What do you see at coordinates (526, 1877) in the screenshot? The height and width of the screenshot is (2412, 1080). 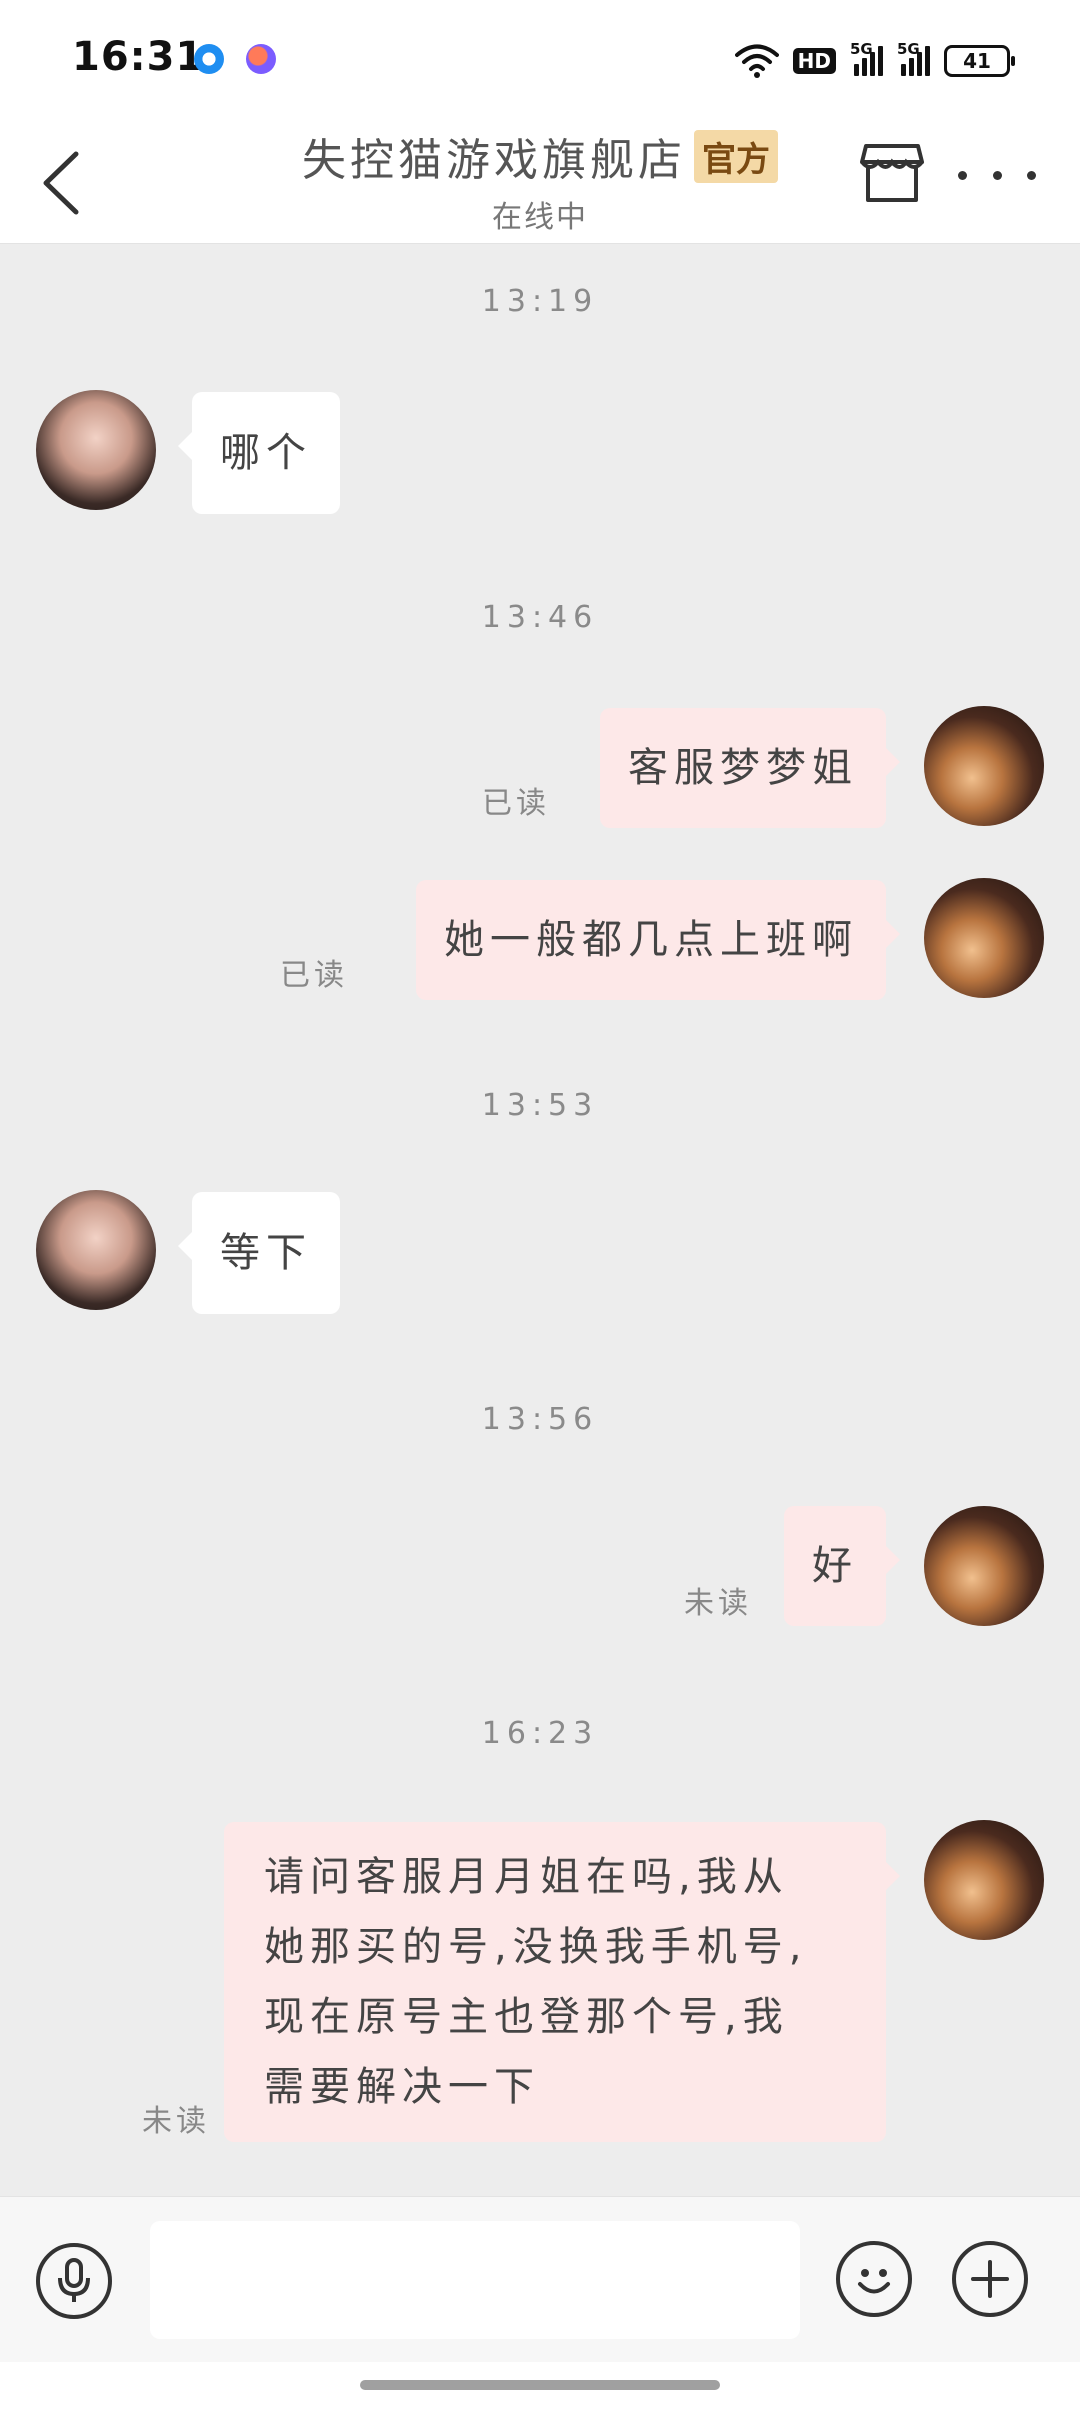 I see `message-line: 请问客服月月姐在吗,我从` at bounding box center [526, 1877].